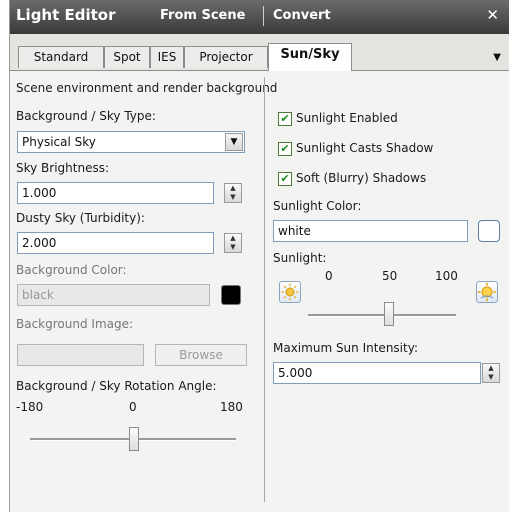  I want to click on casts-shadow-label: Sunlight Casts Shadow, so click(365, 148).